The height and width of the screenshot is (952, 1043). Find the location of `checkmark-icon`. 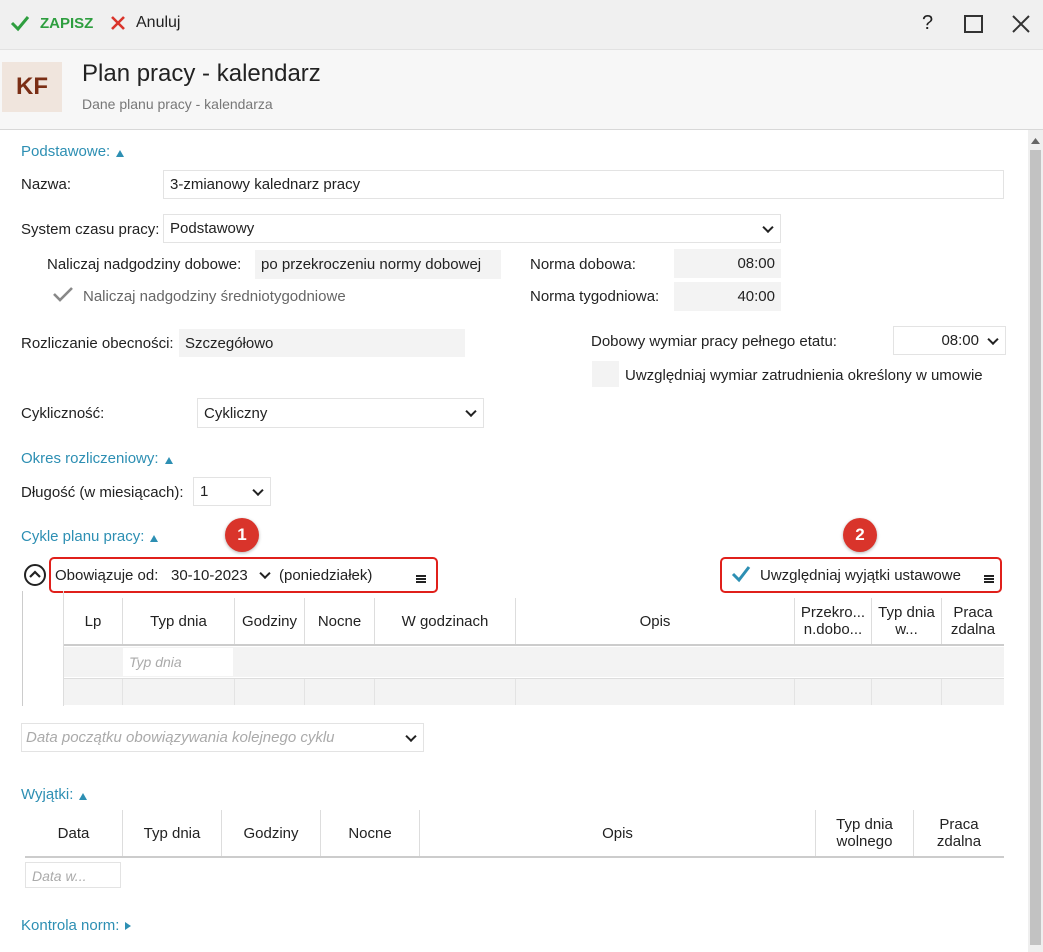

checkmark-icon is located at coordinates (20, 24).